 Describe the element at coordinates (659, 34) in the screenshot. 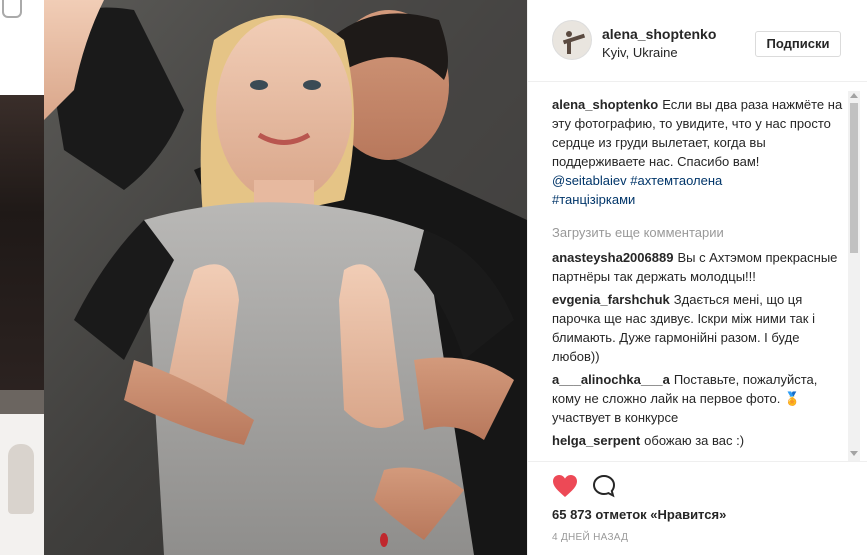

I see `post-username: alena_shoptenko` at that location.